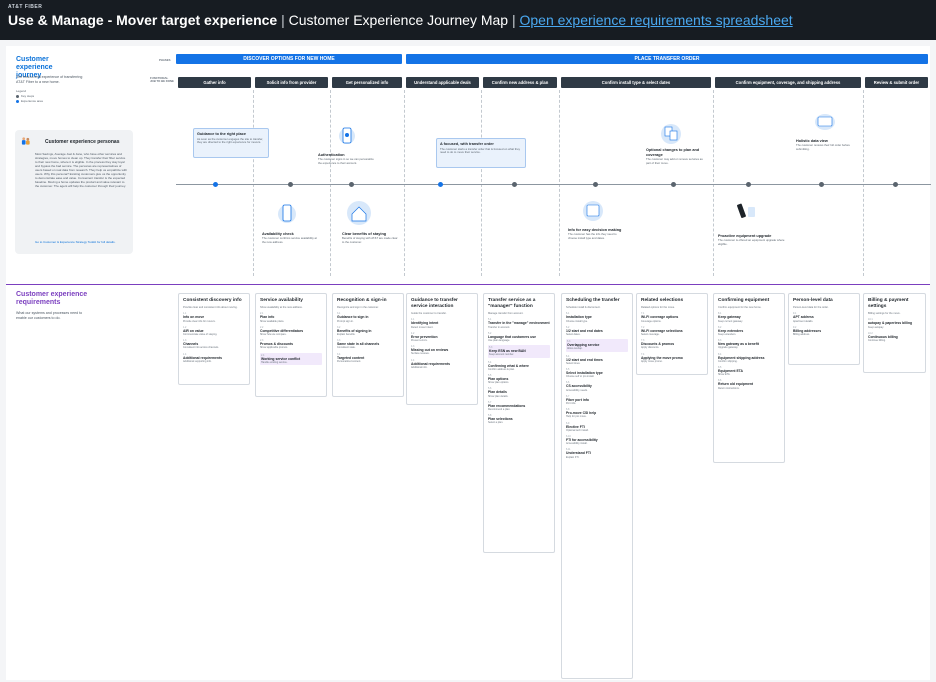  Describe the element at coordinates (577, 430) in the screenshot. I see `requirement-text: Optional tech install.` at that location.